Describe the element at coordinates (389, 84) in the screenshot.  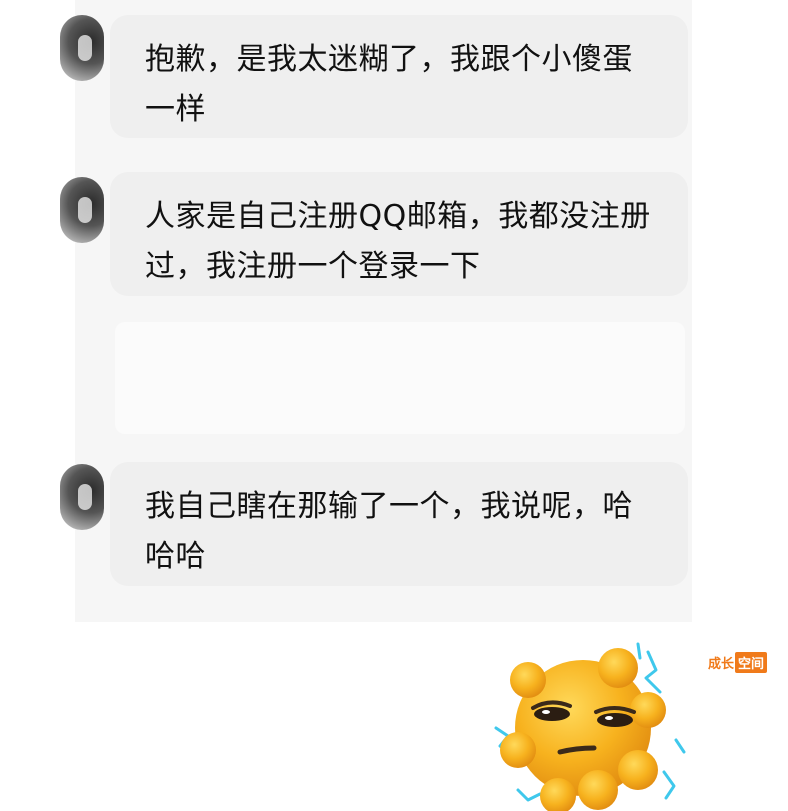
I see `message-text: 抱歉，是我太迷糊了，我跟个小傻蛋一样` at that location.